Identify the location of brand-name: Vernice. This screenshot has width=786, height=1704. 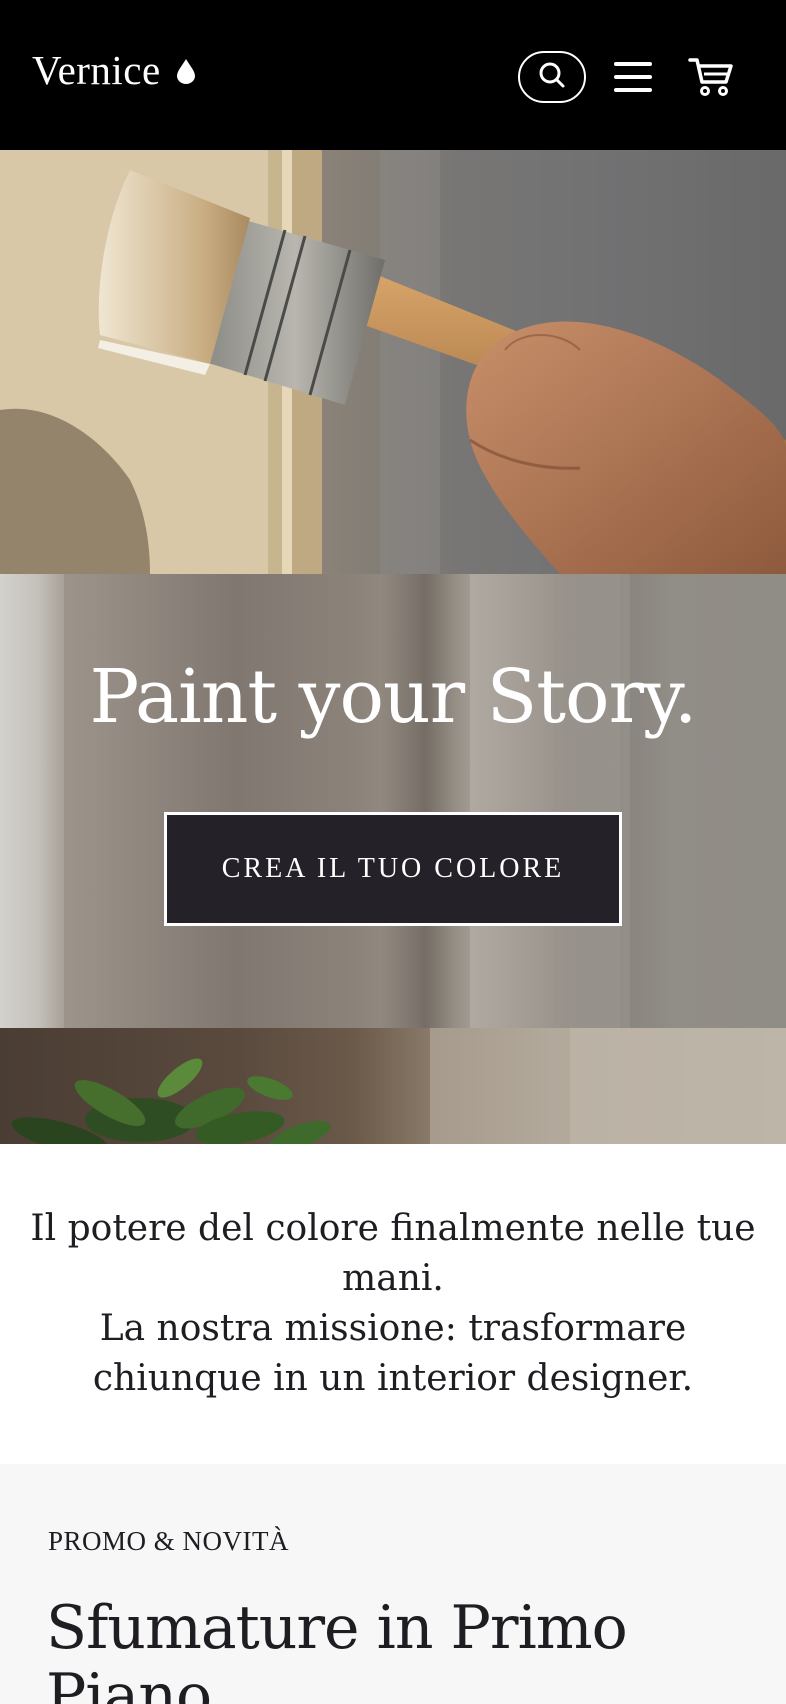
(96, 70).